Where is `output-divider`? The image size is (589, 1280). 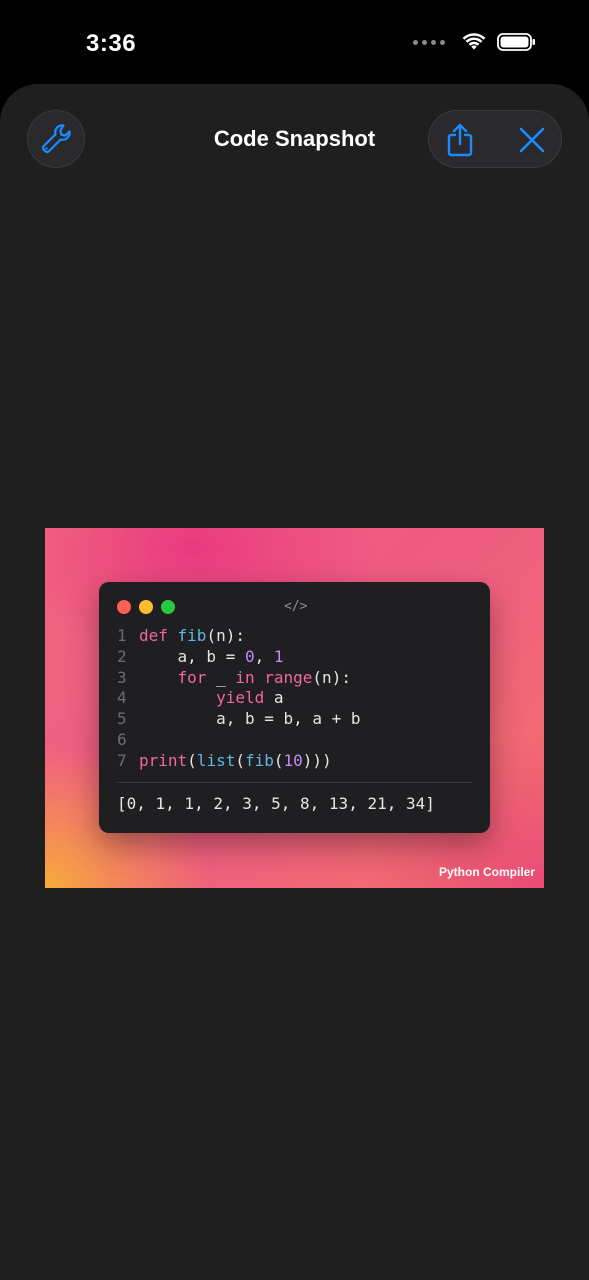
output-divider is located at coordinates (294, 782).